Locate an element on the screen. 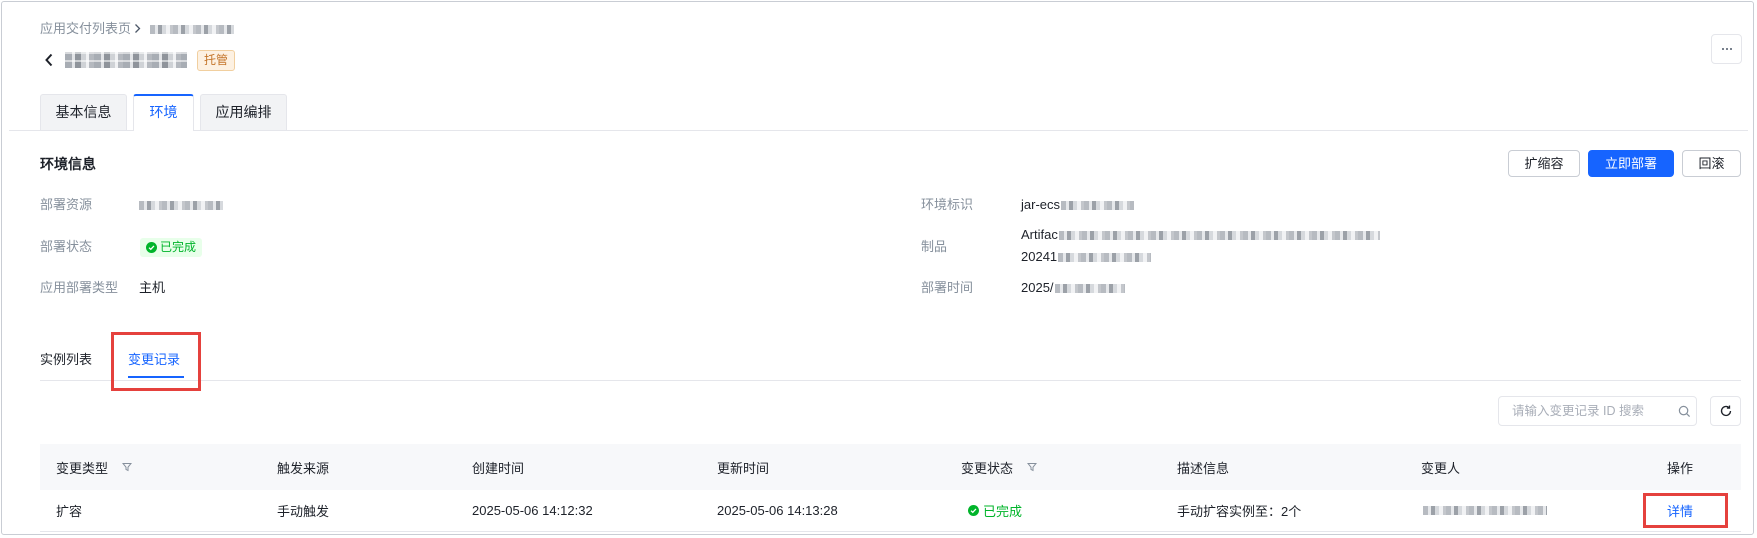 The width and height of the screenshot is (1757, 538). deploy-time-redacted is located at coordinates (1089, 289).